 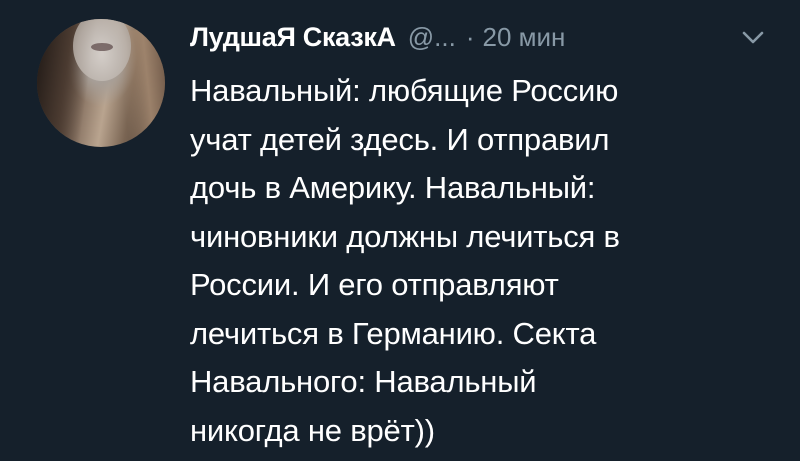 I want to click on tweet-text-line: никогда не врёт)), so click(x=312, y=430).